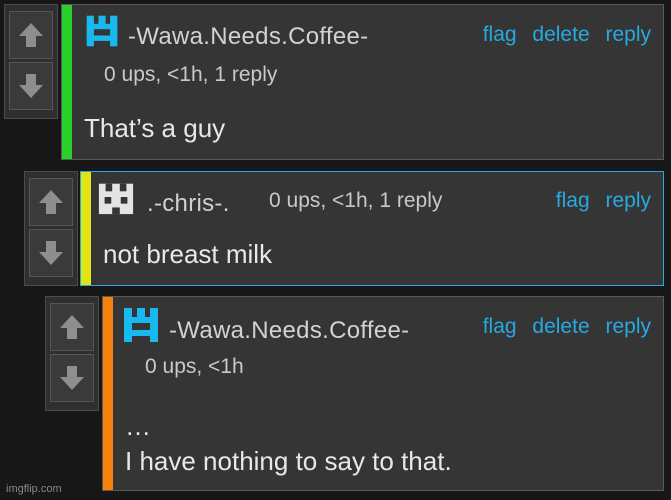  What do you see at coordinates (194, 366) in the screenshot?
I see `comment-meta: 0 ups, <1h` at bounding box center [194, 366].